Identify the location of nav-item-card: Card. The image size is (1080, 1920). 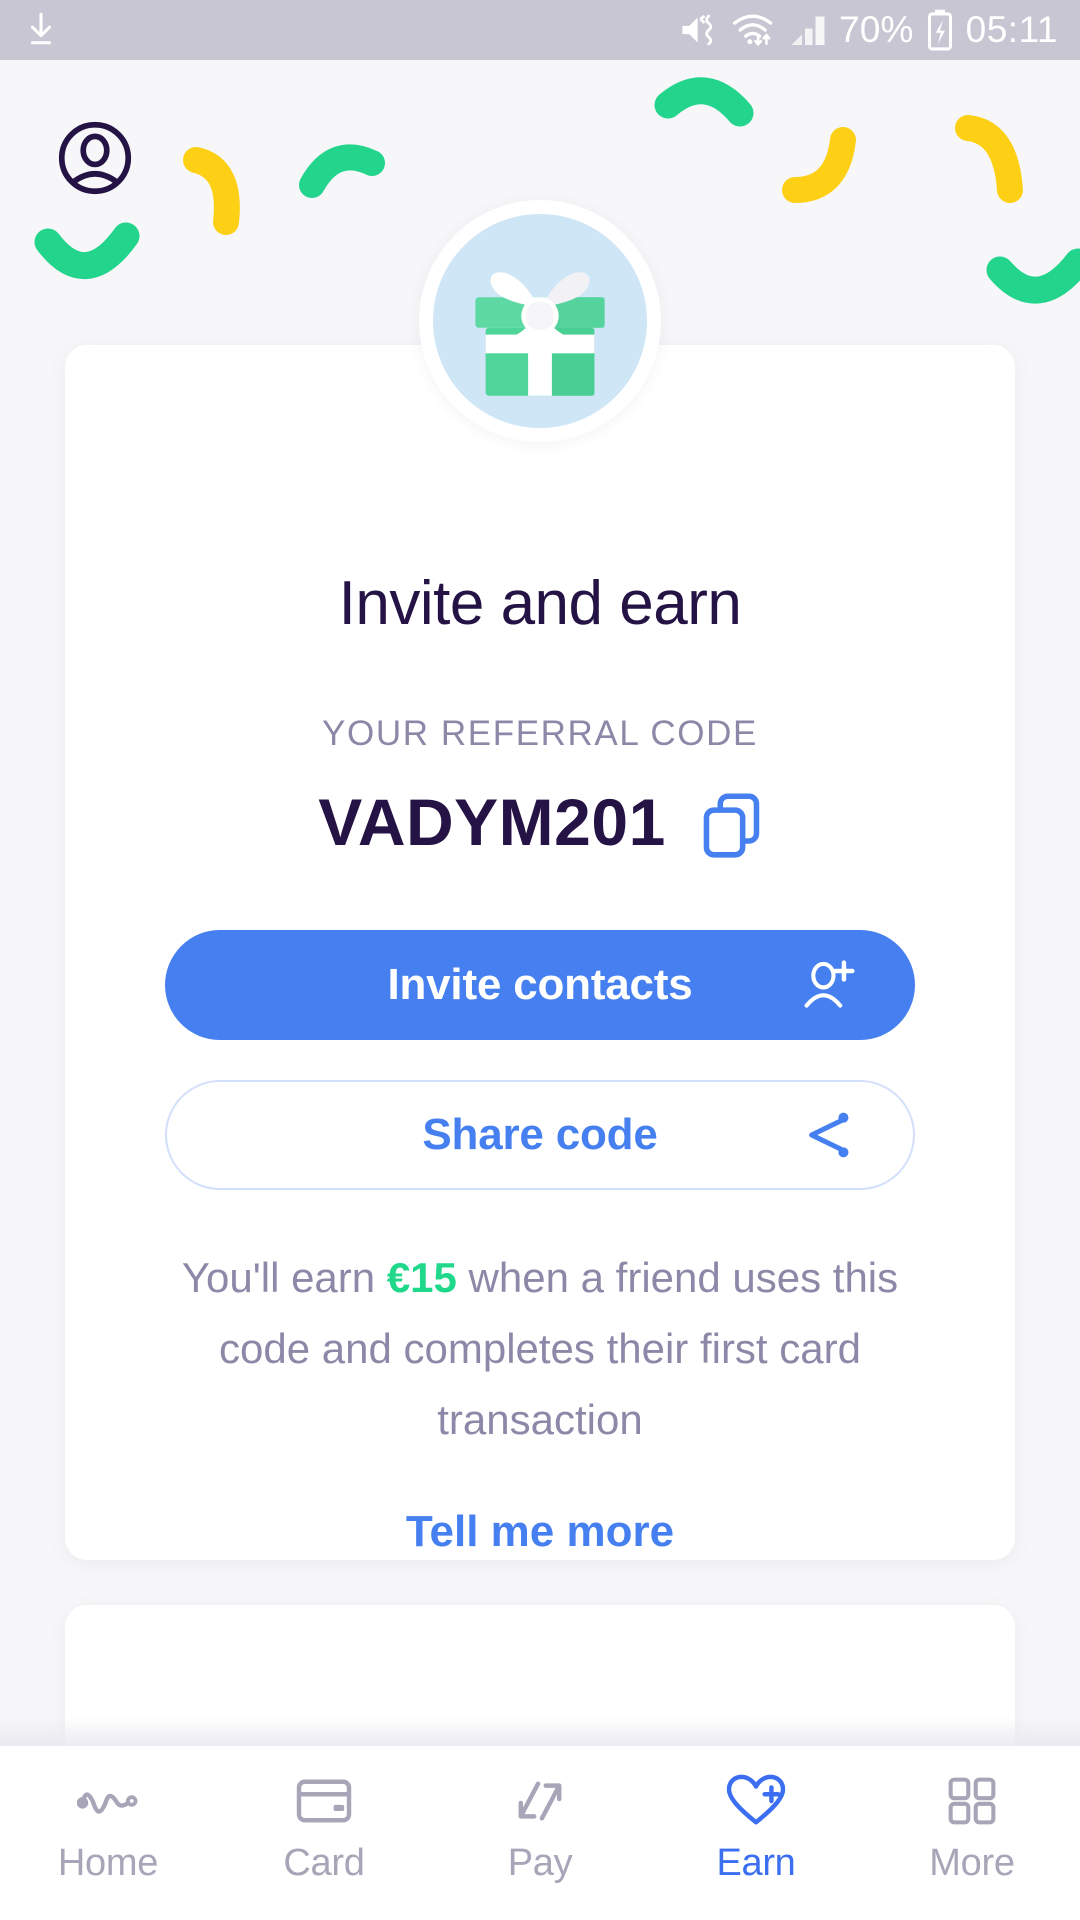
(324, 1815).